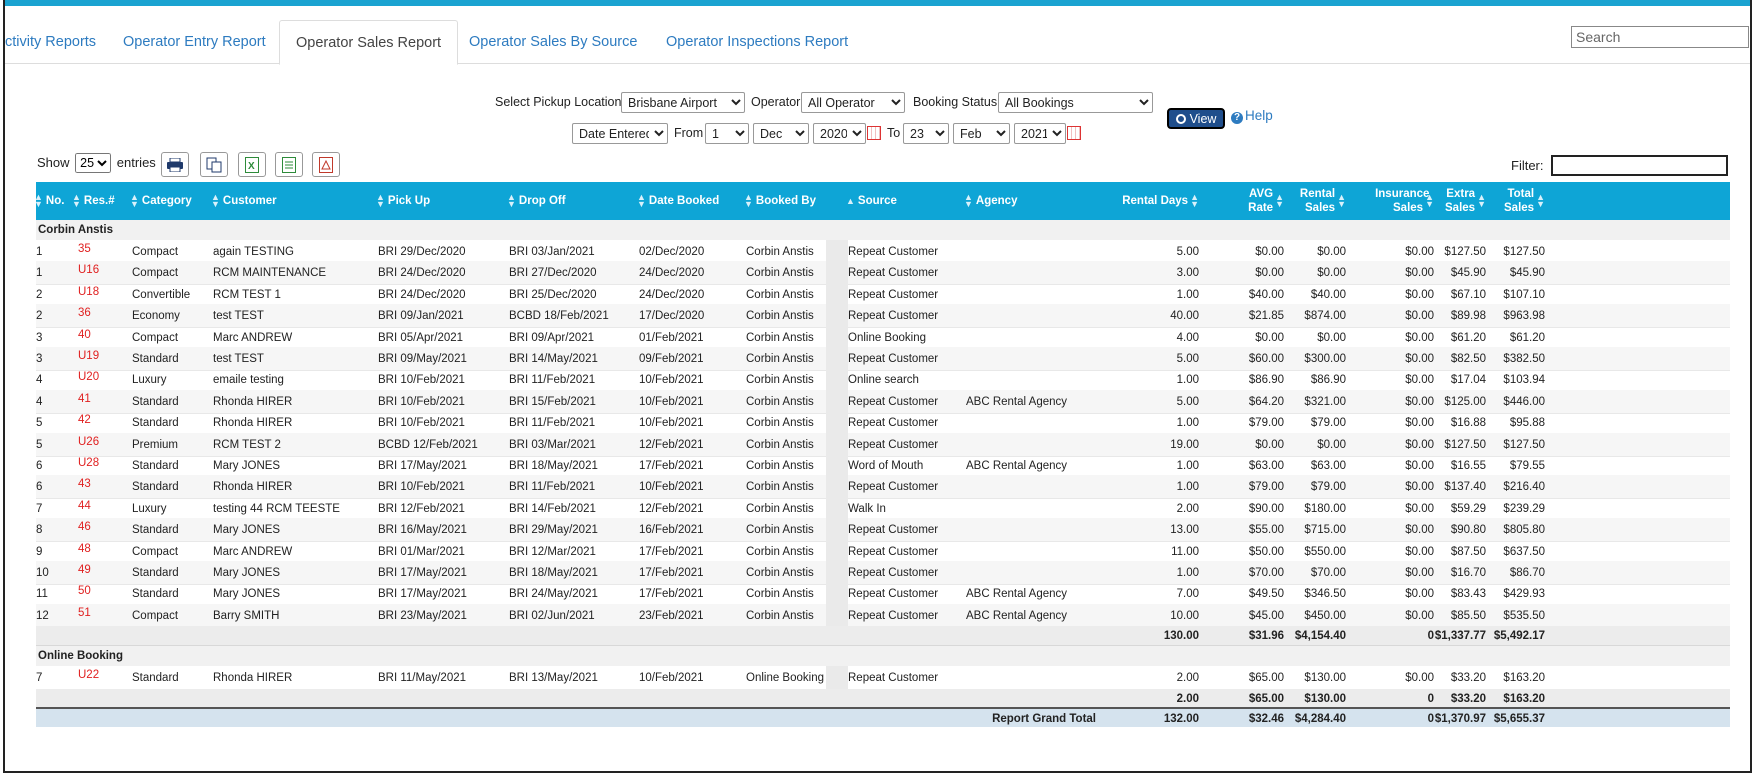 This screenshot has height=775, width=1755. Describe the element at coordinates (839, 133) in the screenshot. I see `from-year-select: 2020` at that location.